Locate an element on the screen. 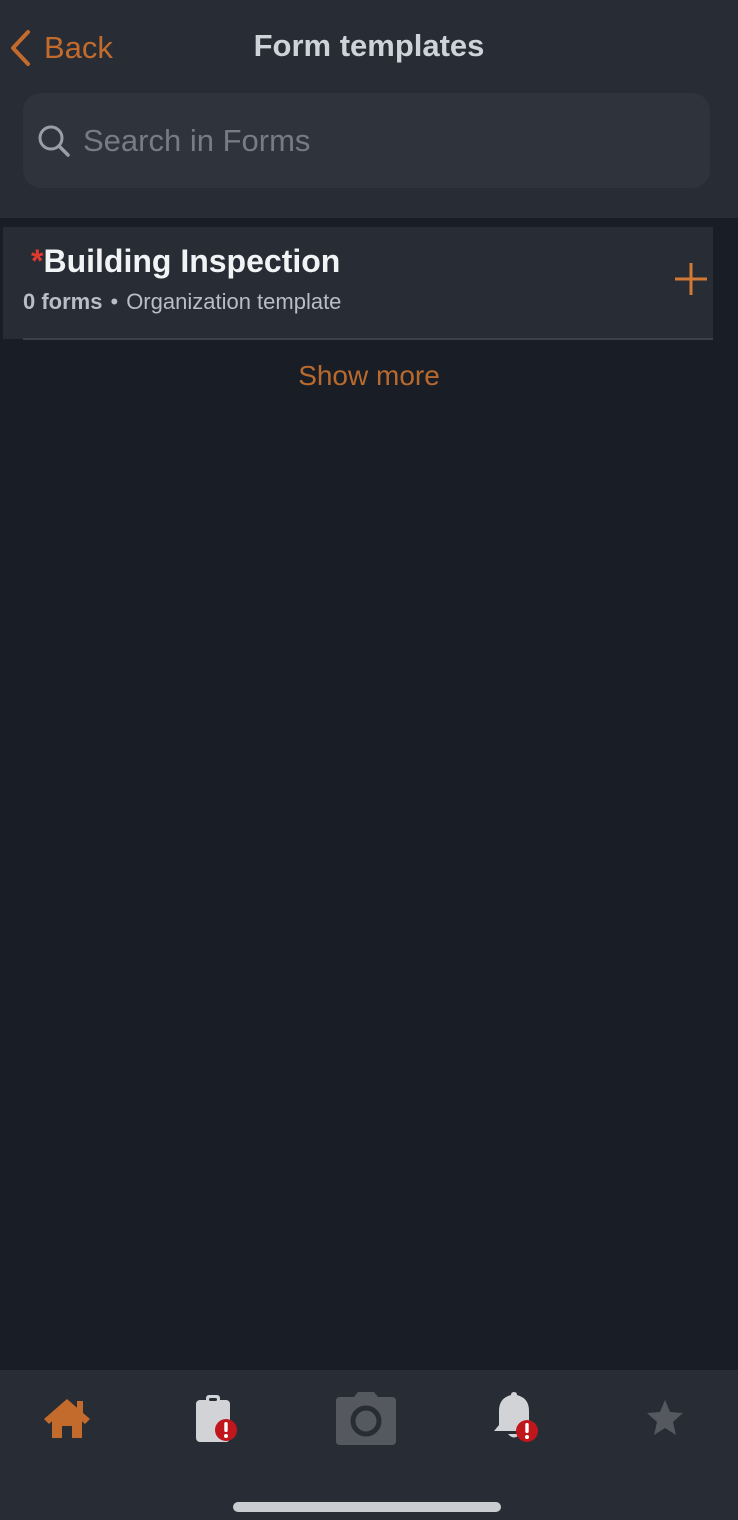 Image resolution: width=738 pixels, height=1520 pixels. template-title: *Building Inspection is located at coordinates (185, 261).